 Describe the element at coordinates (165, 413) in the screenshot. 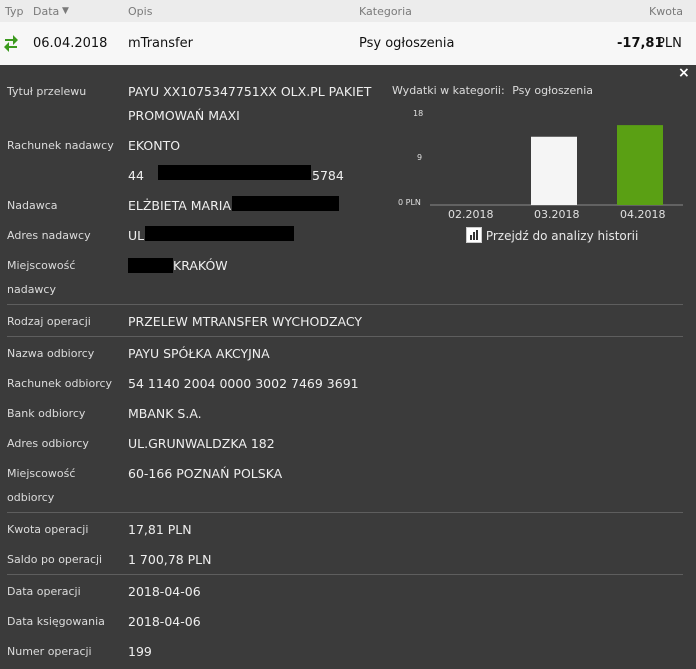

I see `value-bank-odb: MBANK S.A.` at that location.